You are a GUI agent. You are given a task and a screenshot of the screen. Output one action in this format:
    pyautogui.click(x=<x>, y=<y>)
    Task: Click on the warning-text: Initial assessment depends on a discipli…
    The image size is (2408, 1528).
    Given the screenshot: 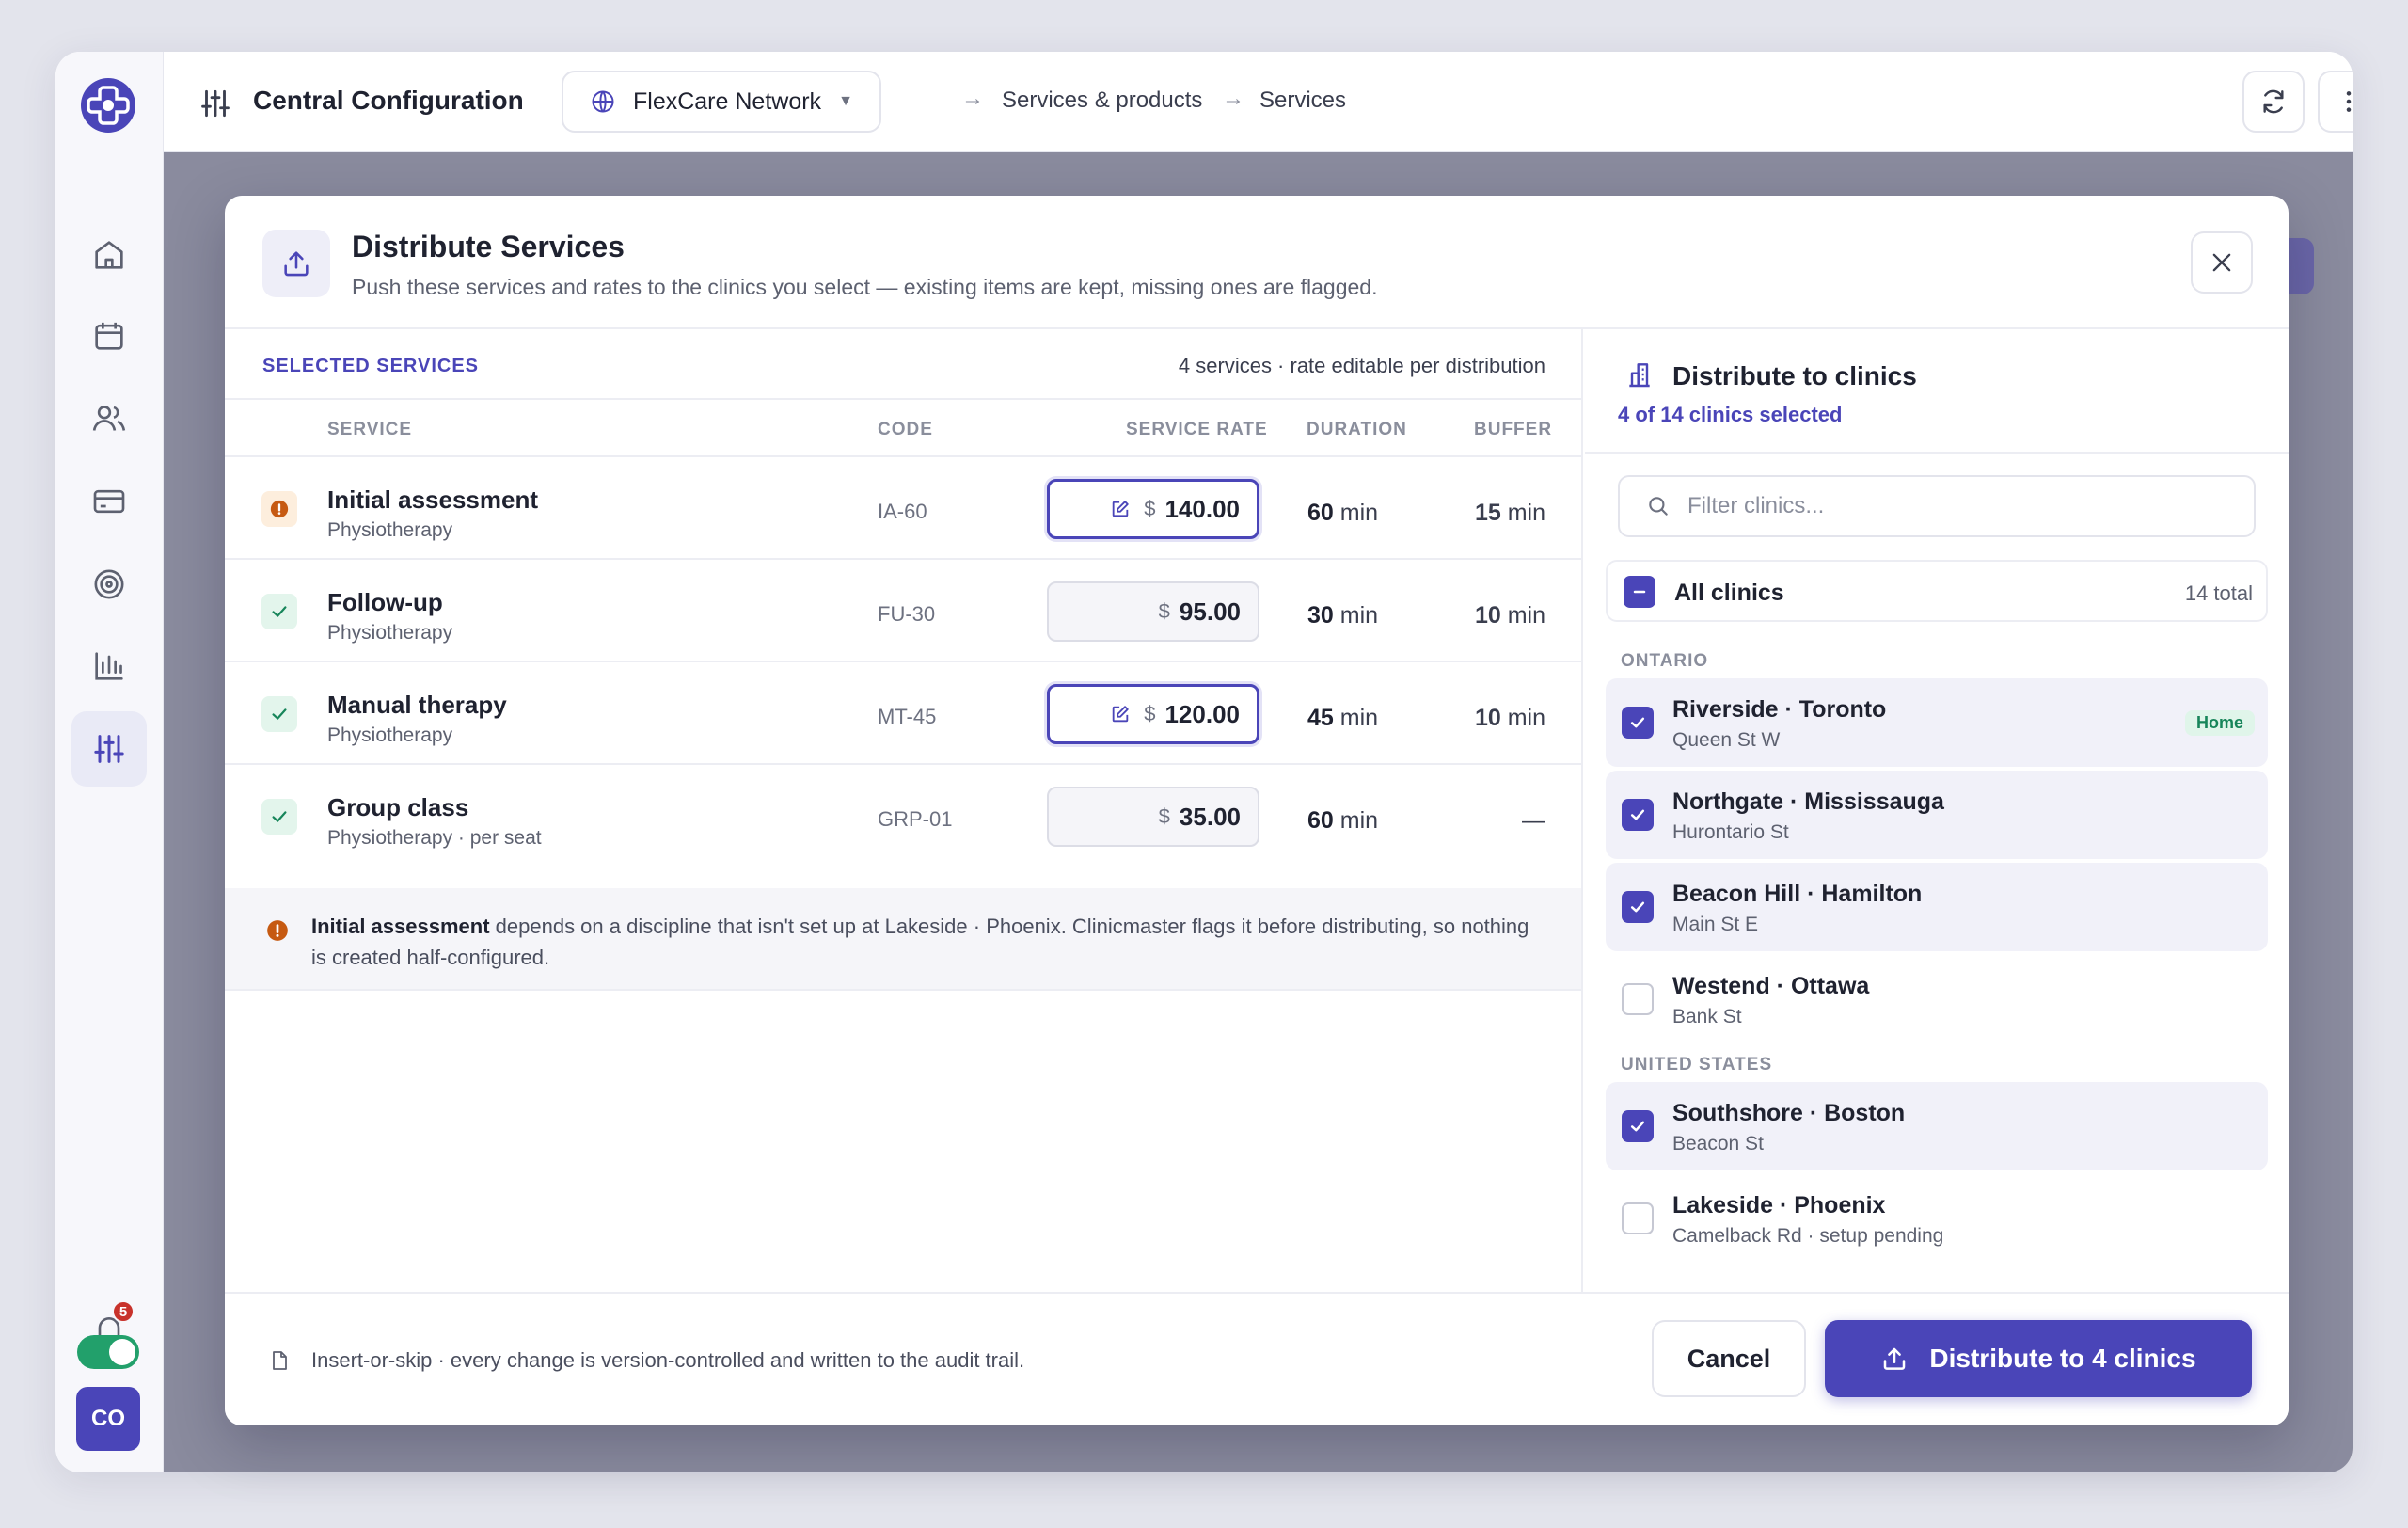 What is the action you would take?
    pyautogui.click(x=920, y=942)
    